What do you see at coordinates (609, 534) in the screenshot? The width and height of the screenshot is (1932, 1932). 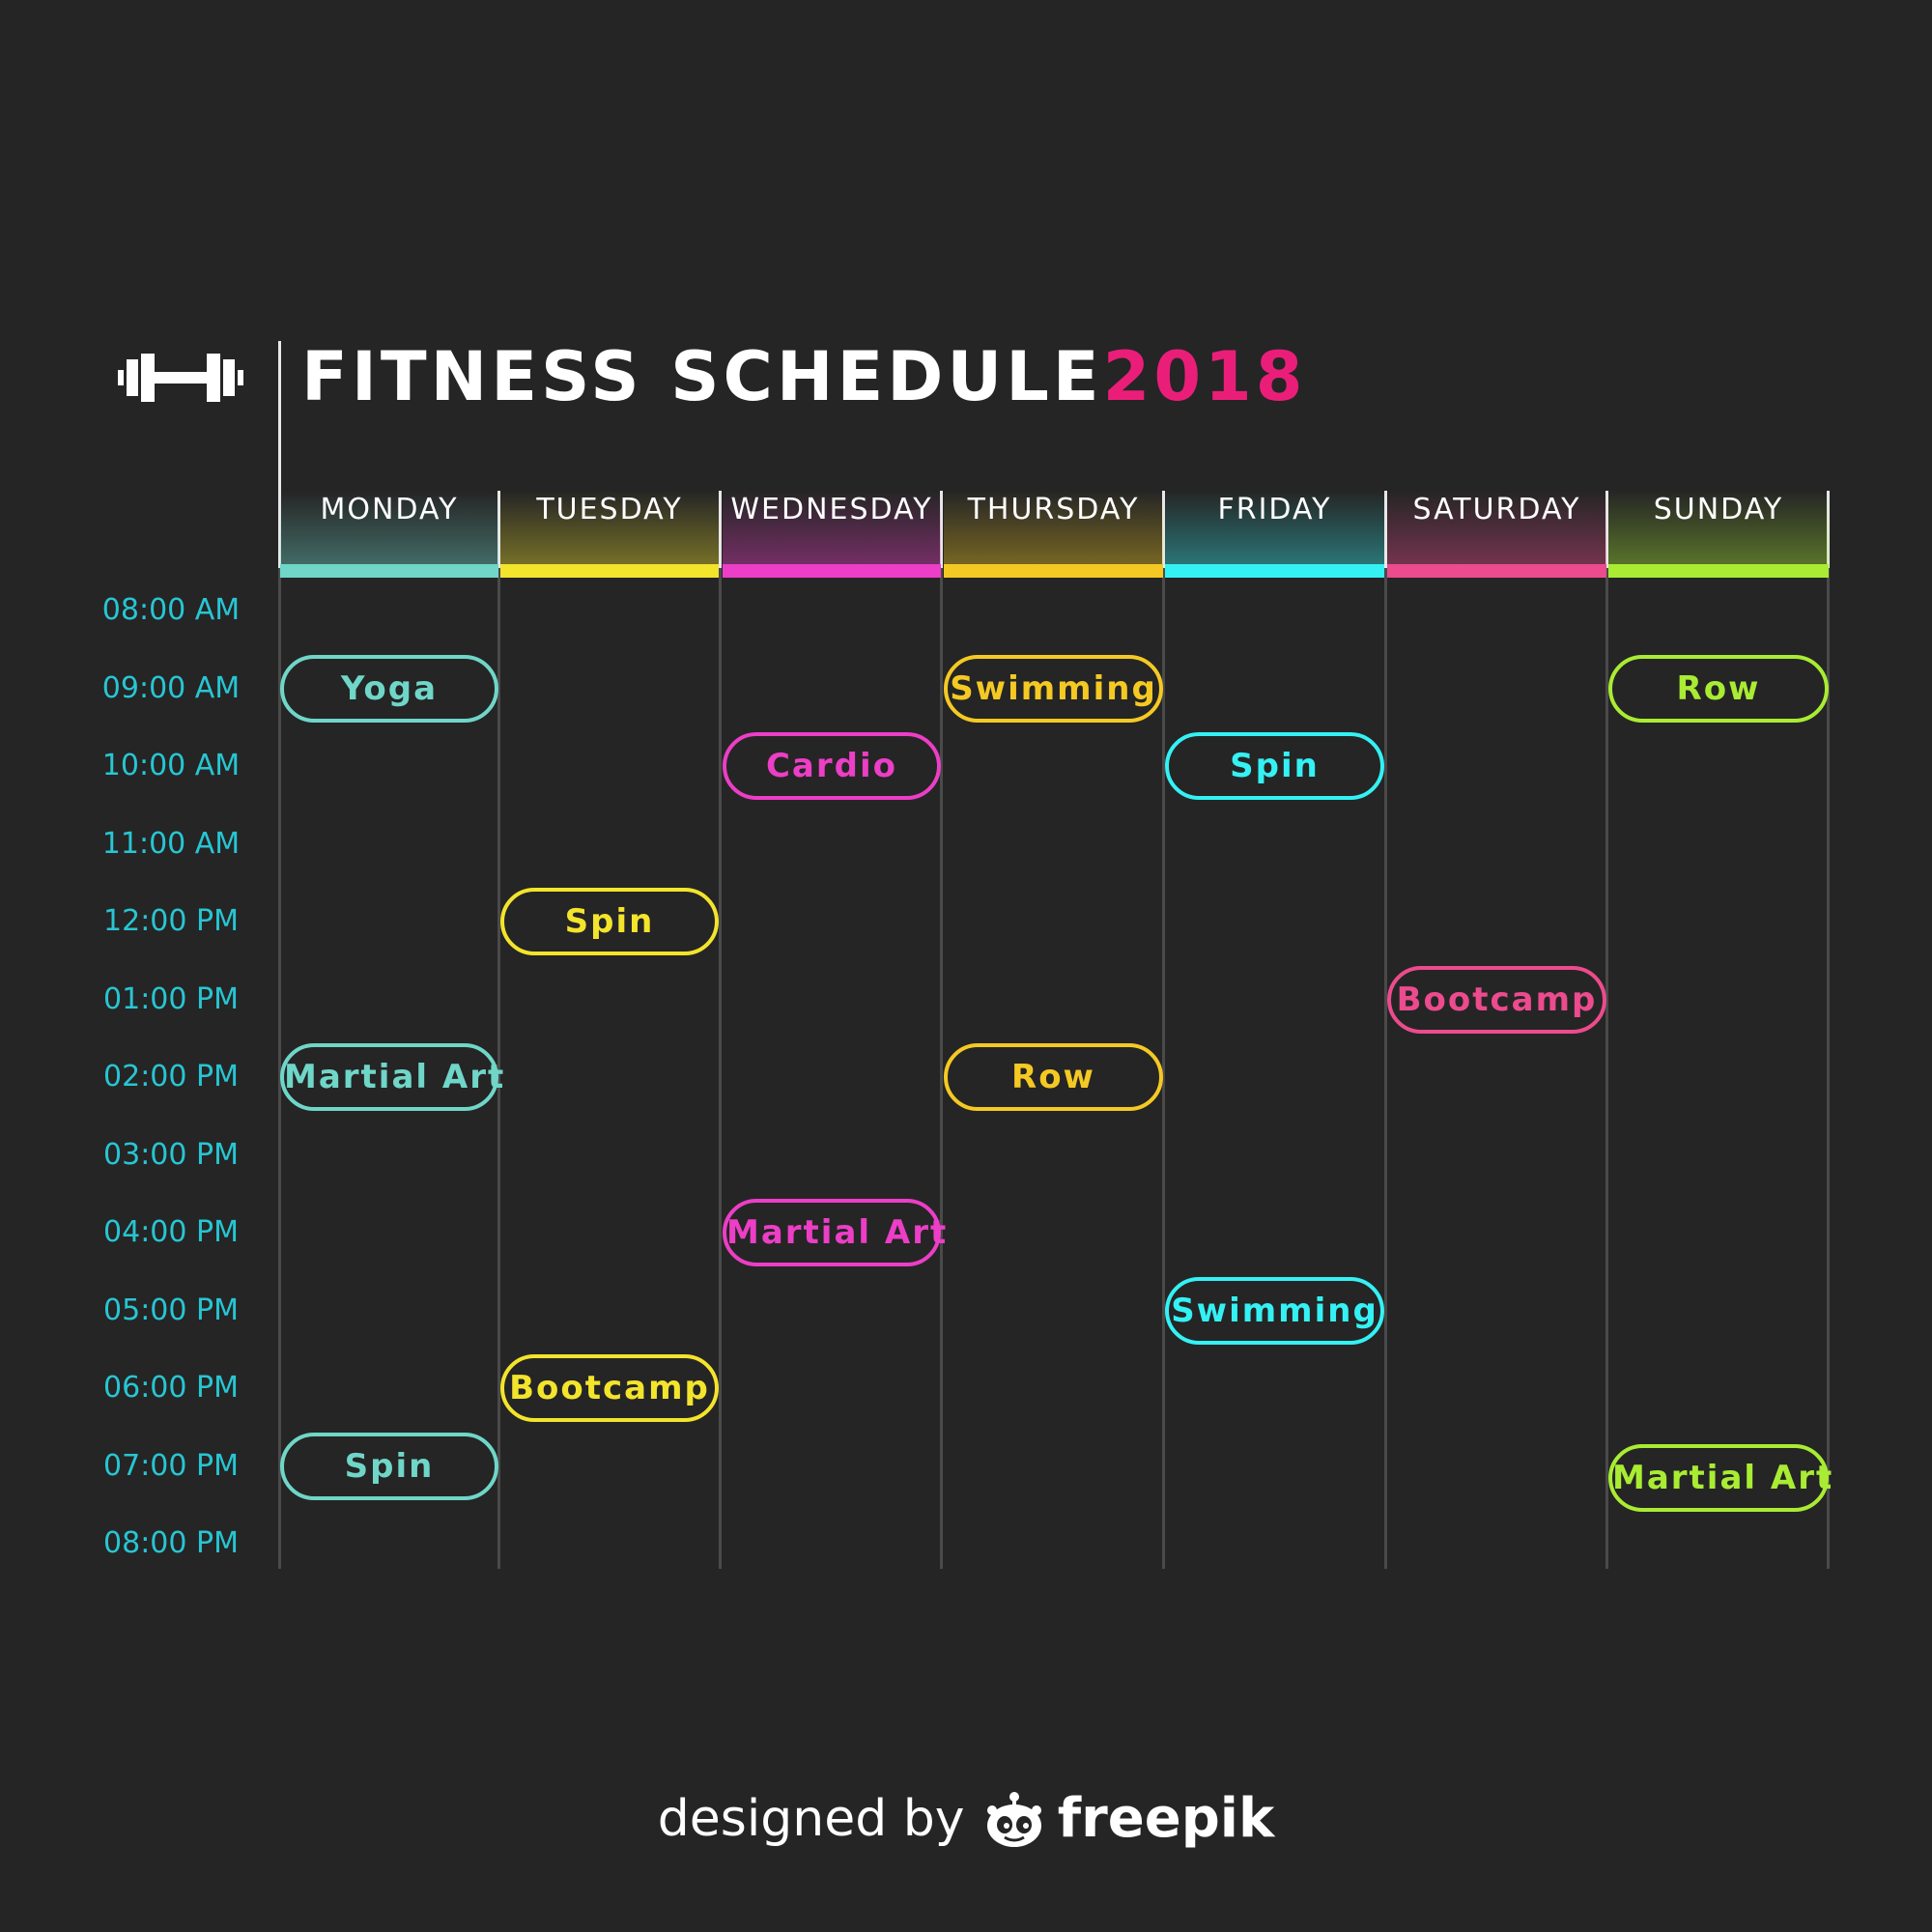 I see `day-header-tuesday: TUESDAY` at bounding box center [609, 534].